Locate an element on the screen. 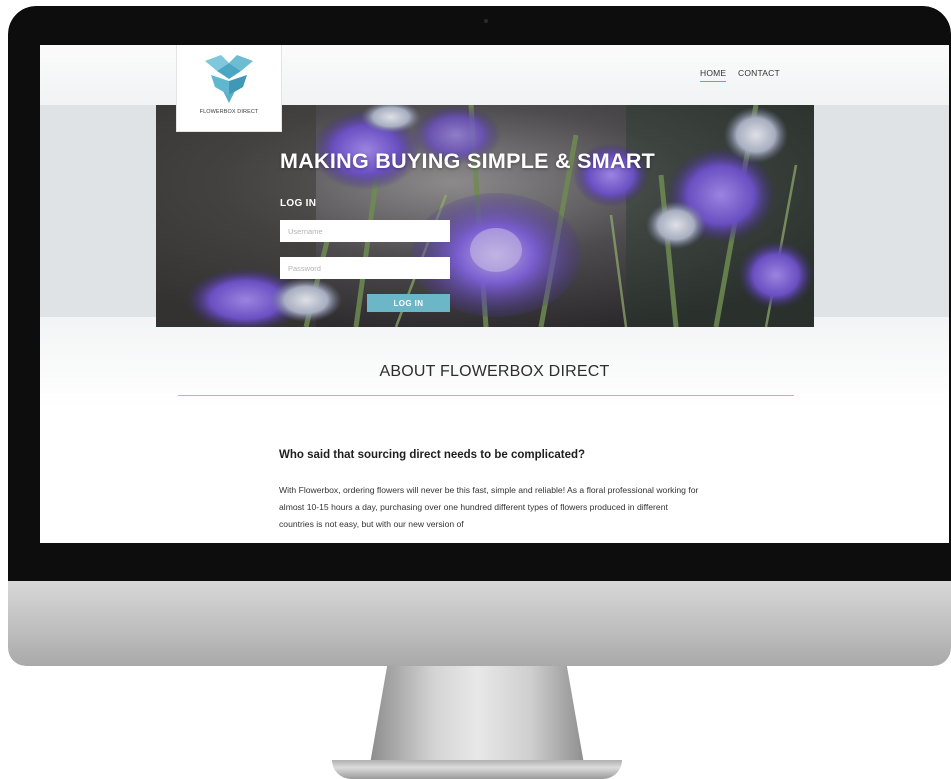 The width and height of the screenshot is (951, 779). site-logo: FLOWERBOX DIRECT is located at coordinates (229, 88).